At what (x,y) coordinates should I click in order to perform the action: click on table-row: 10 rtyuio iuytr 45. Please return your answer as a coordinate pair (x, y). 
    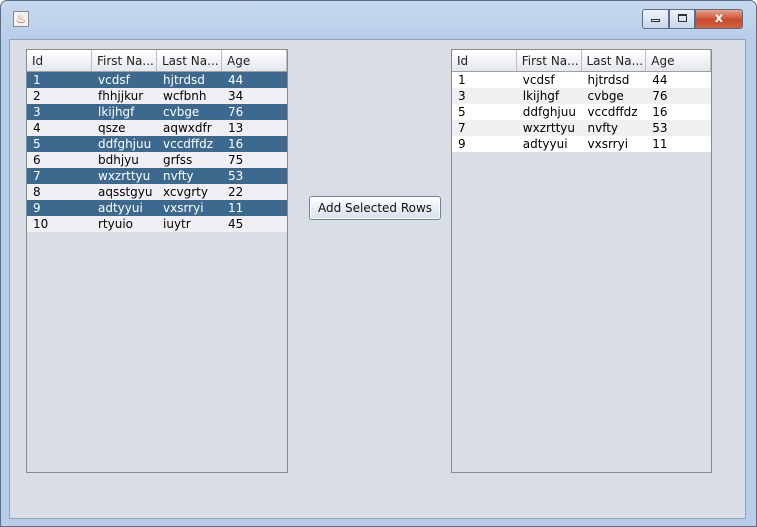
    Looking at the image, I should click on (157, 224).